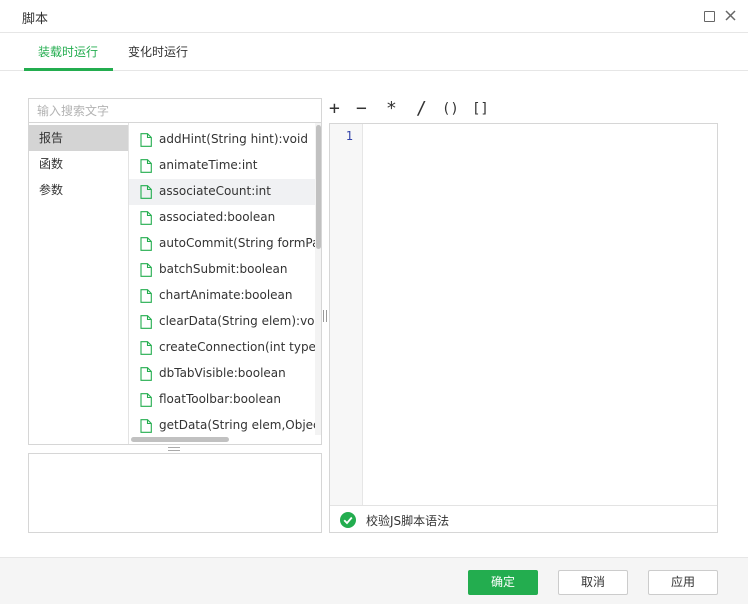 The width and height of the screenshot is (748, 604). Describe the element at coordinates (68, 69) in the screenshot. I see `active-tab-indicator` at that location.